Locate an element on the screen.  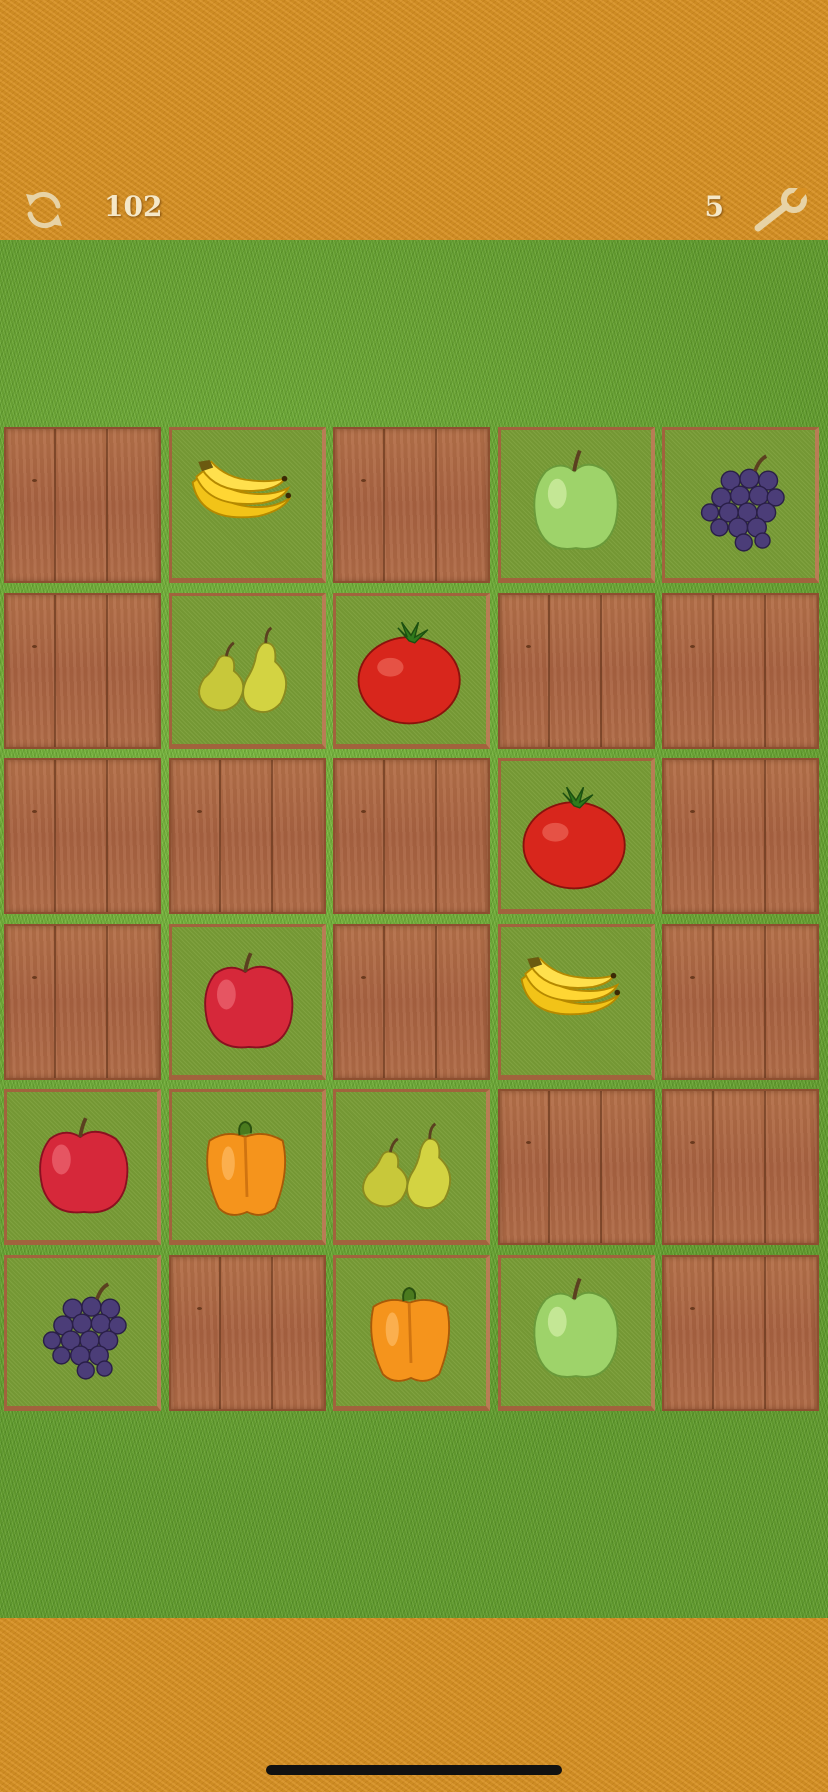
refresh-icon is located at coordinates (44, 210).